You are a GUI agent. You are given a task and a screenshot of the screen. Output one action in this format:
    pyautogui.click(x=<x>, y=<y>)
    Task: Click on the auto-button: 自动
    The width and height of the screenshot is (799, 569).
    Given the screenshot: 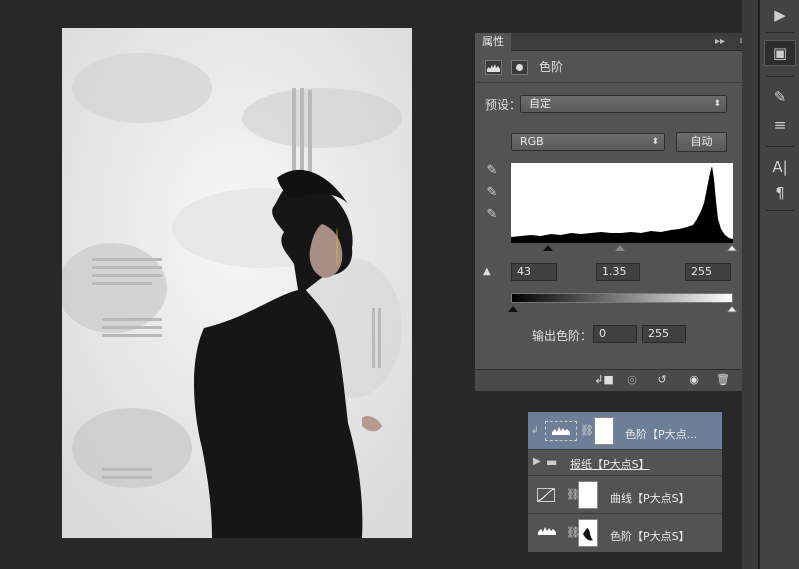 What is the action you would take?
    pyautogui.click(x=701, y=142)
    